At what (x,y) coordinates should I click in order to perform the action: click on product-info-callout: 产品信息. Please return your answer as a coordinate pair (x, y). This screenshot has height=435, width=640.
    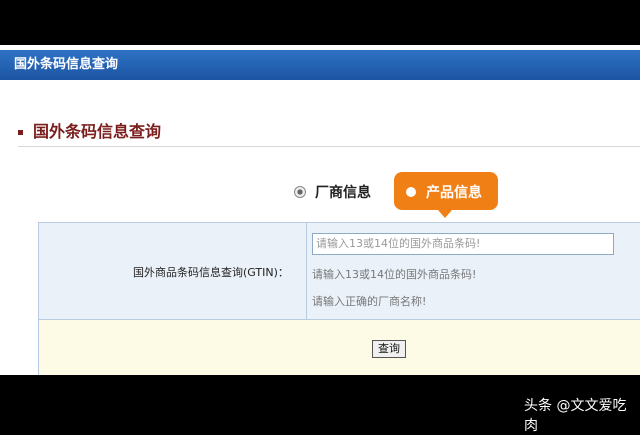
    Looking at the image, I should click on (446, 195).